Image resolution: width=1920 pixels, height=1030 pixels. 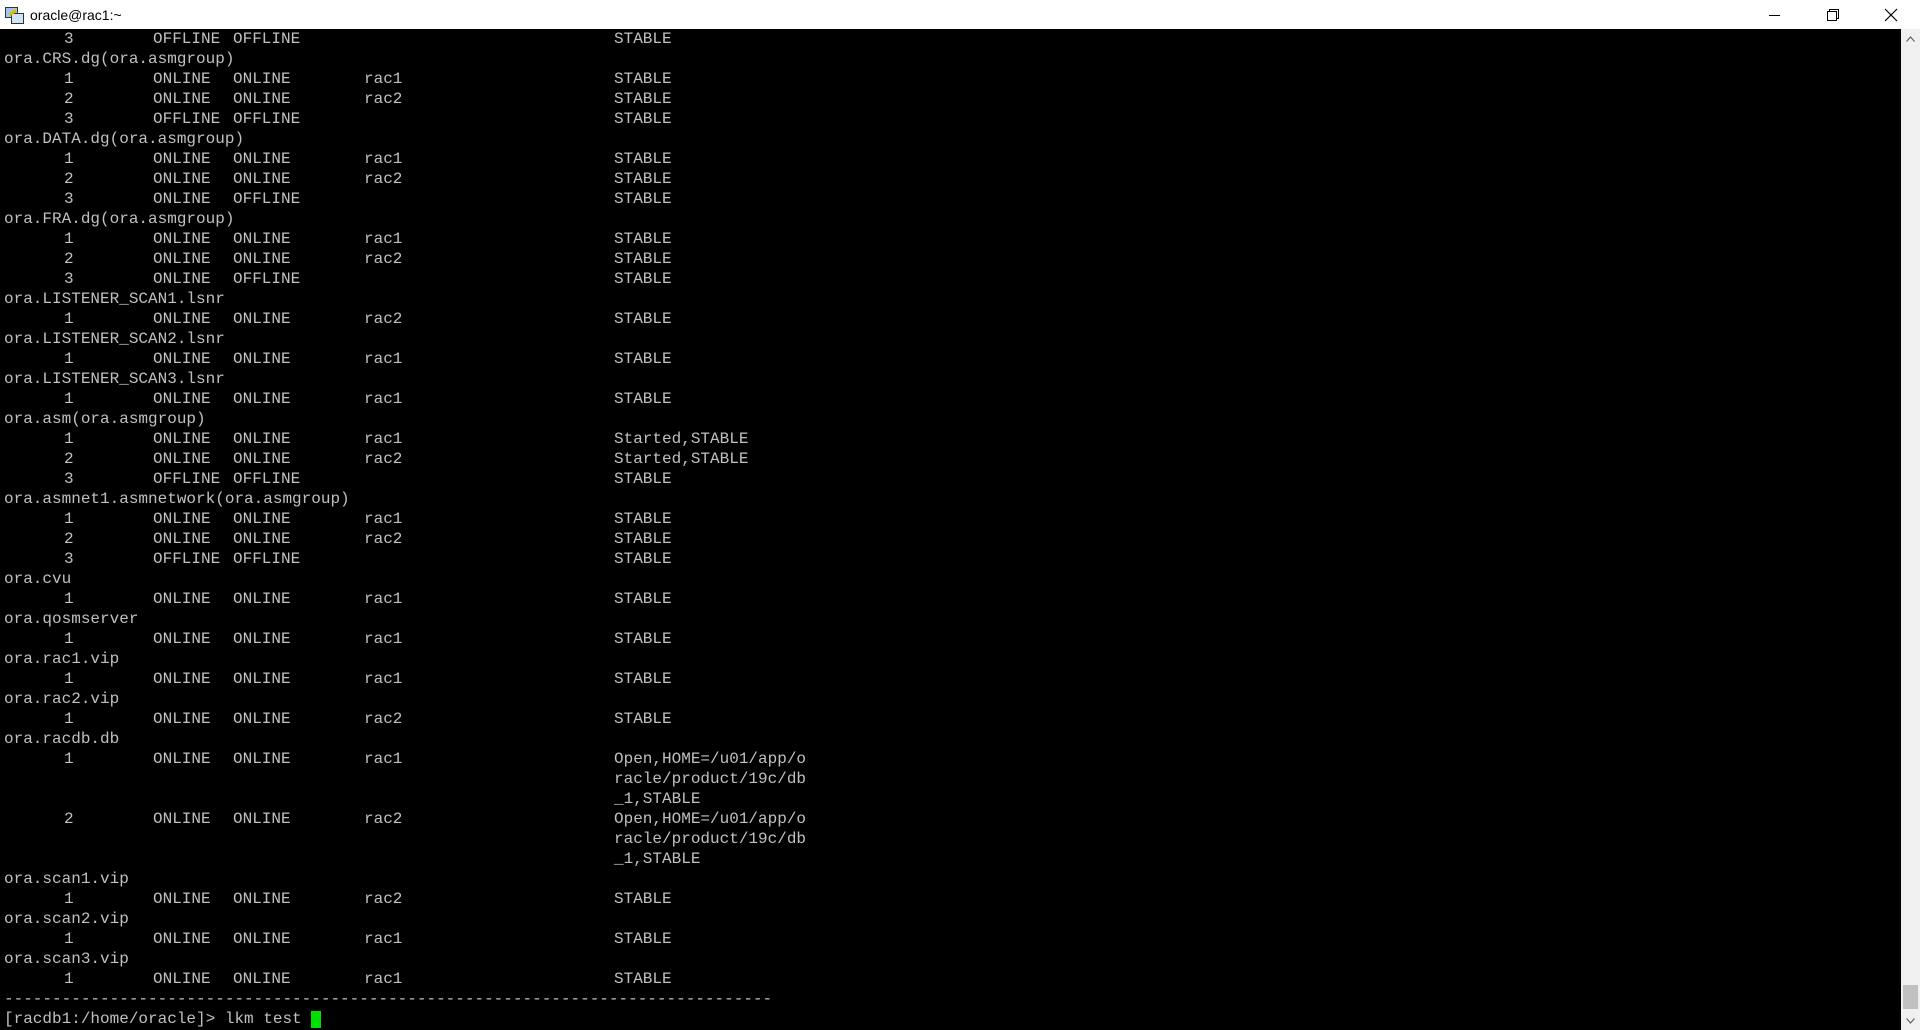 What do you see at coordinates (1833, 14) in the screenshot?
I see `restore-button` at bounding box center [1833, 14].